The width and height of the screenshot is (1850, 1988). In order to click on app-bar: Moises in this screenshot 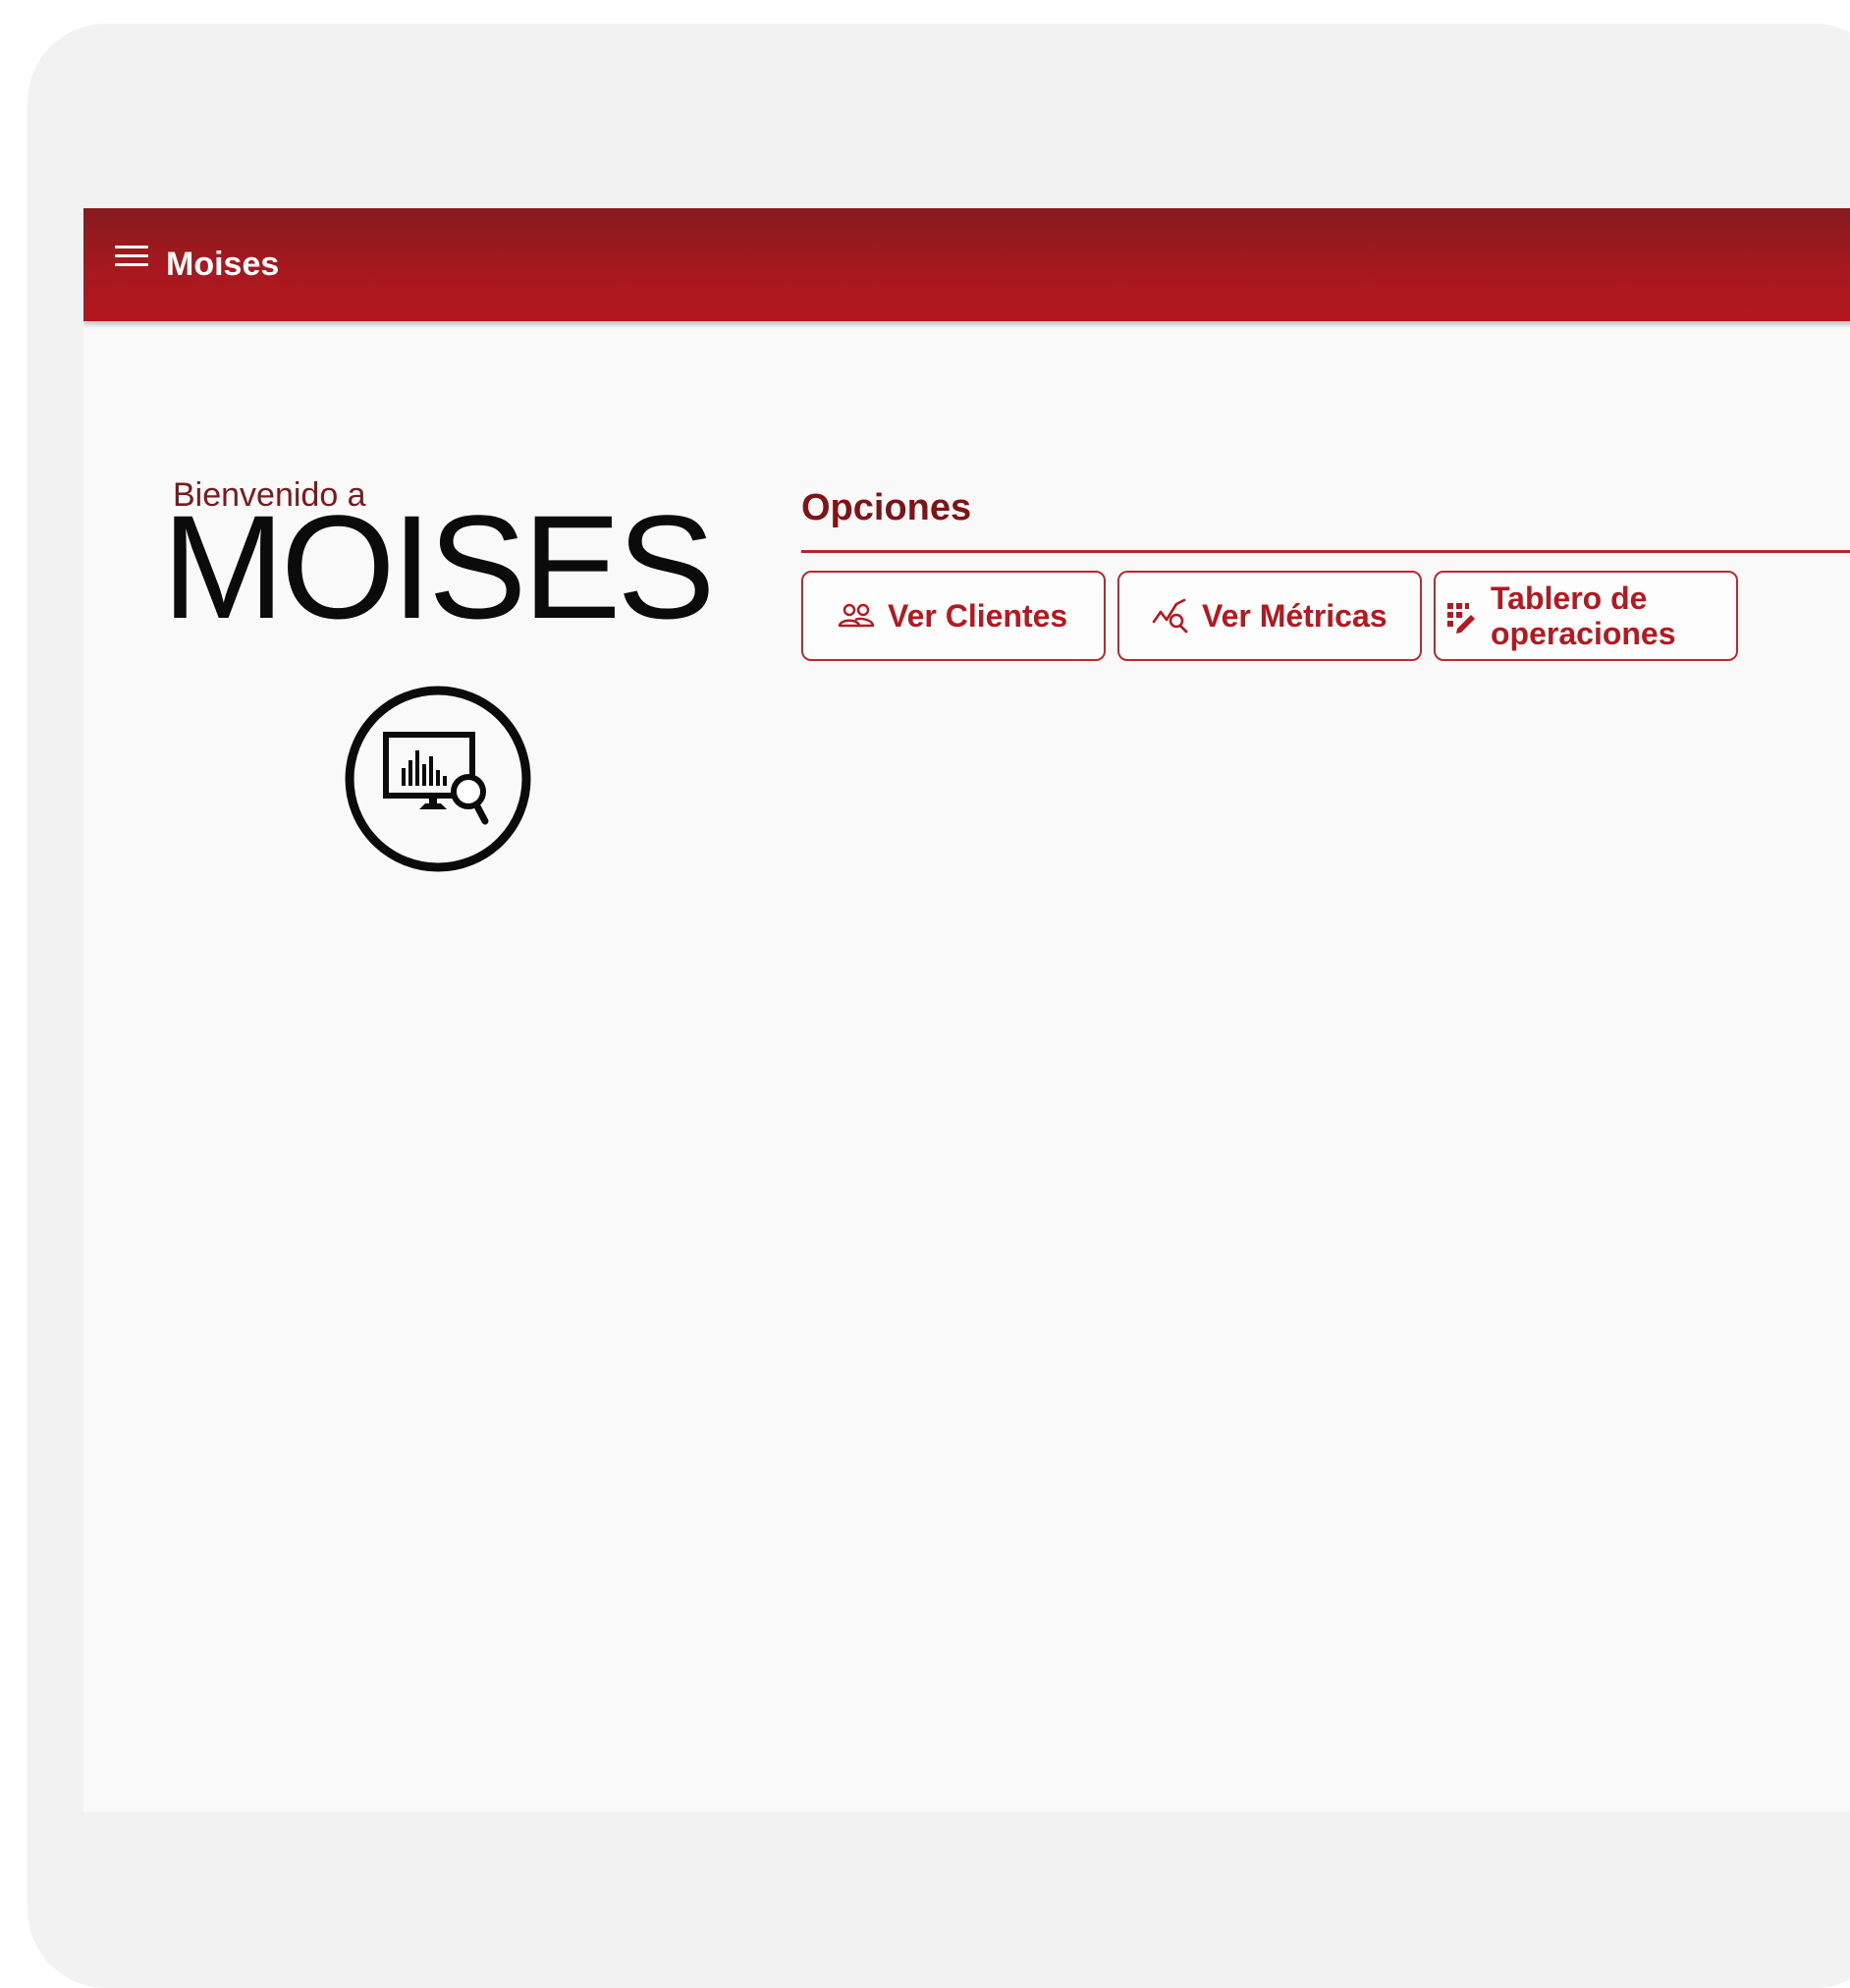, I will do `click(967, 264)`.